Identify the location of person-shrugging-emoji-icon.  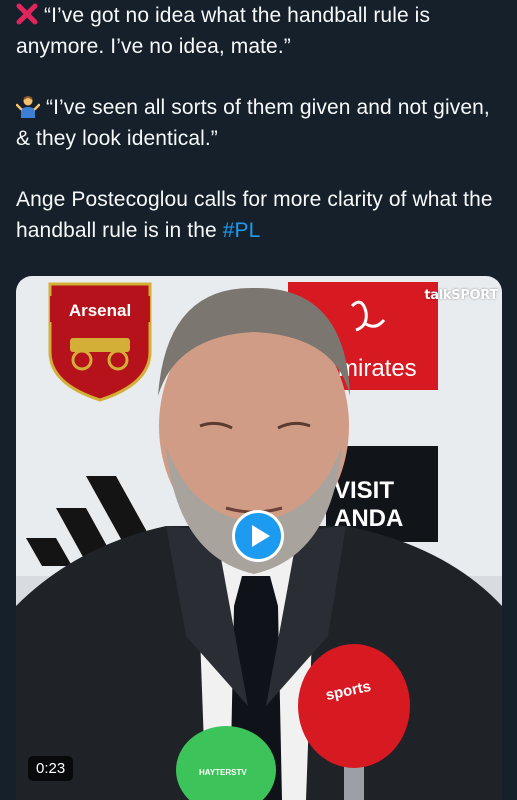
(28, 107).